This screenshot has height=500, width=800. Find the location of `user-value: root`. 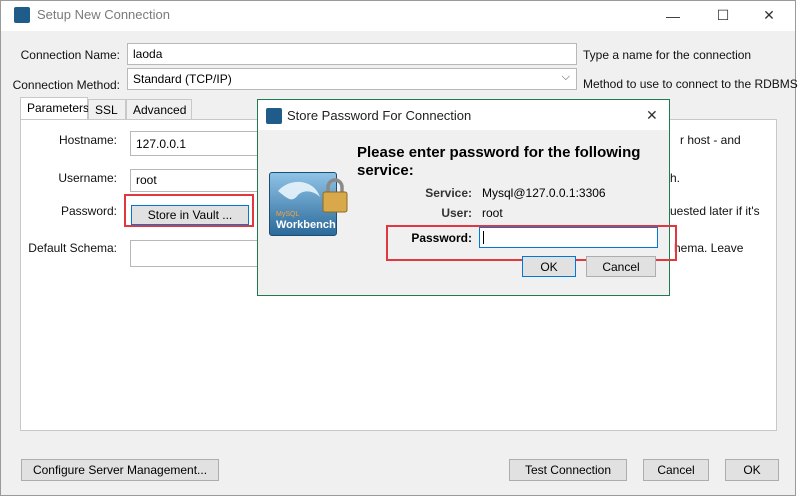

user-value: root is located at coordinates (492, 213).